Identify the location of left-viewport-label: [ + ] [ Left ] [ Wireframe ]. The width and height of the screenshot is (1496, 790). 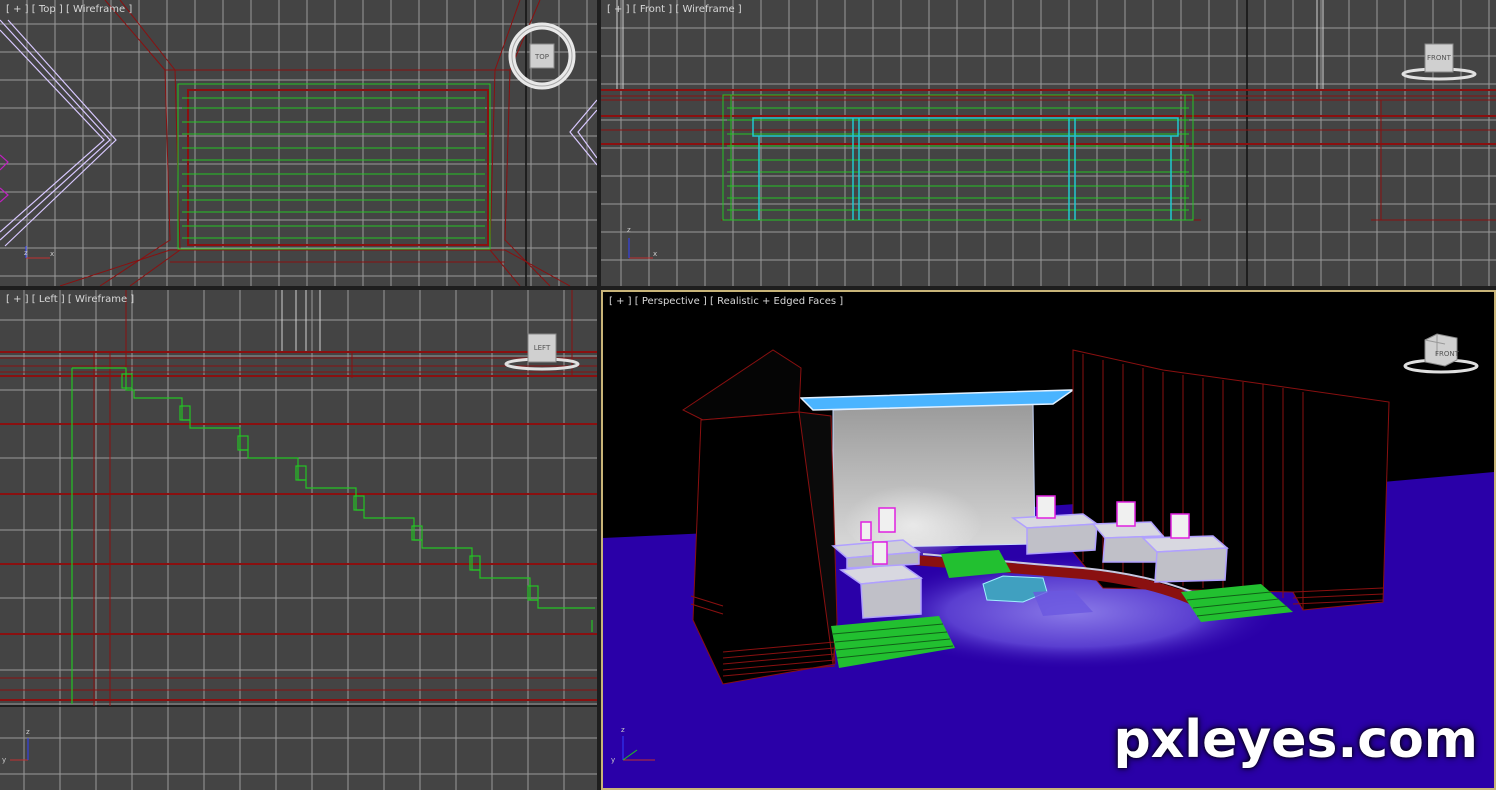
(70, 299).